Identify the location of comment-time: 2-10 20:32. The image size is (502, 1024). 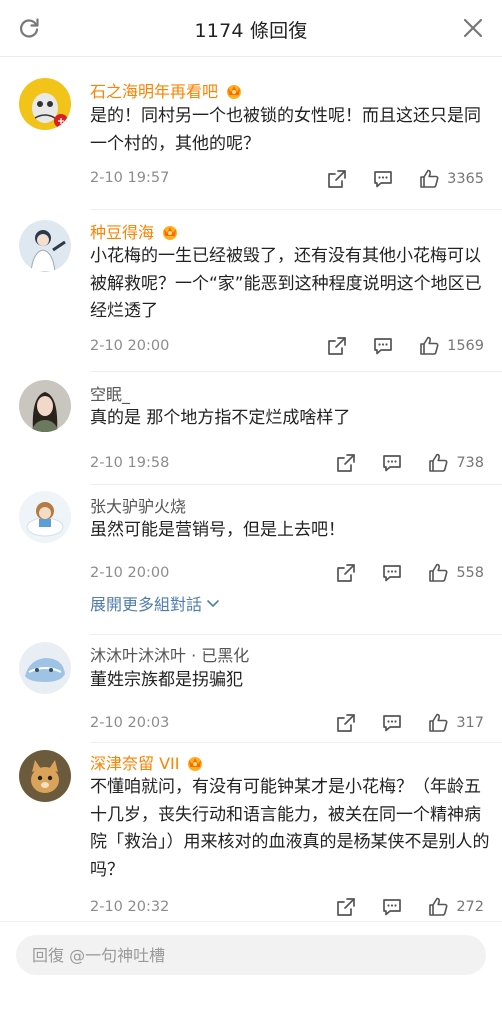
(130, 907).